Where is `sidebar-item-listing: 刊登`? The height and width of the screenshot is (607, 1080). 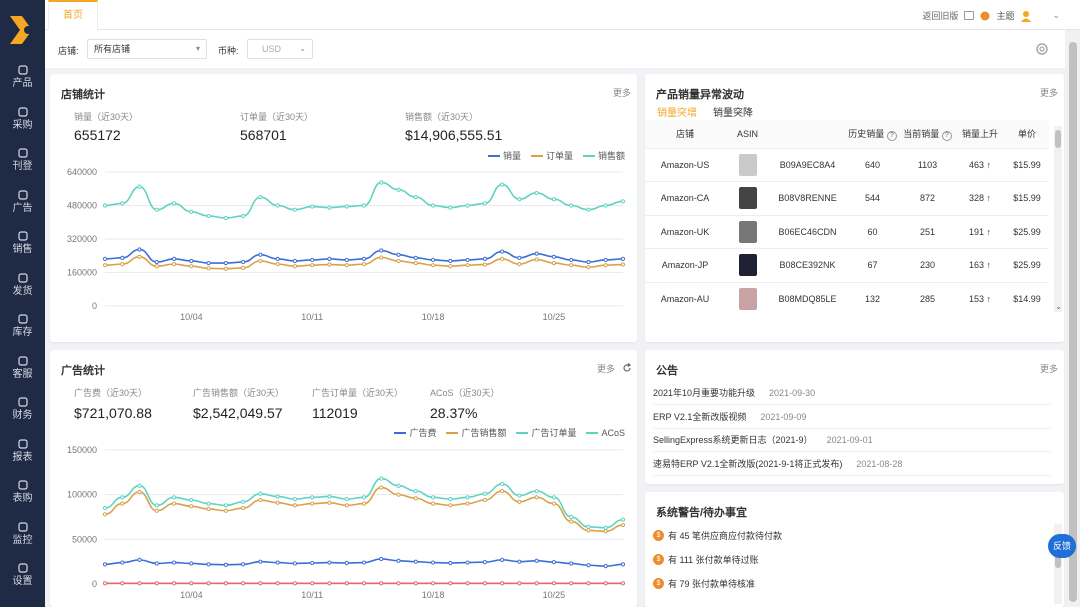
sidebar-item-listing: 刊登 is located at coordinates (22, 160).